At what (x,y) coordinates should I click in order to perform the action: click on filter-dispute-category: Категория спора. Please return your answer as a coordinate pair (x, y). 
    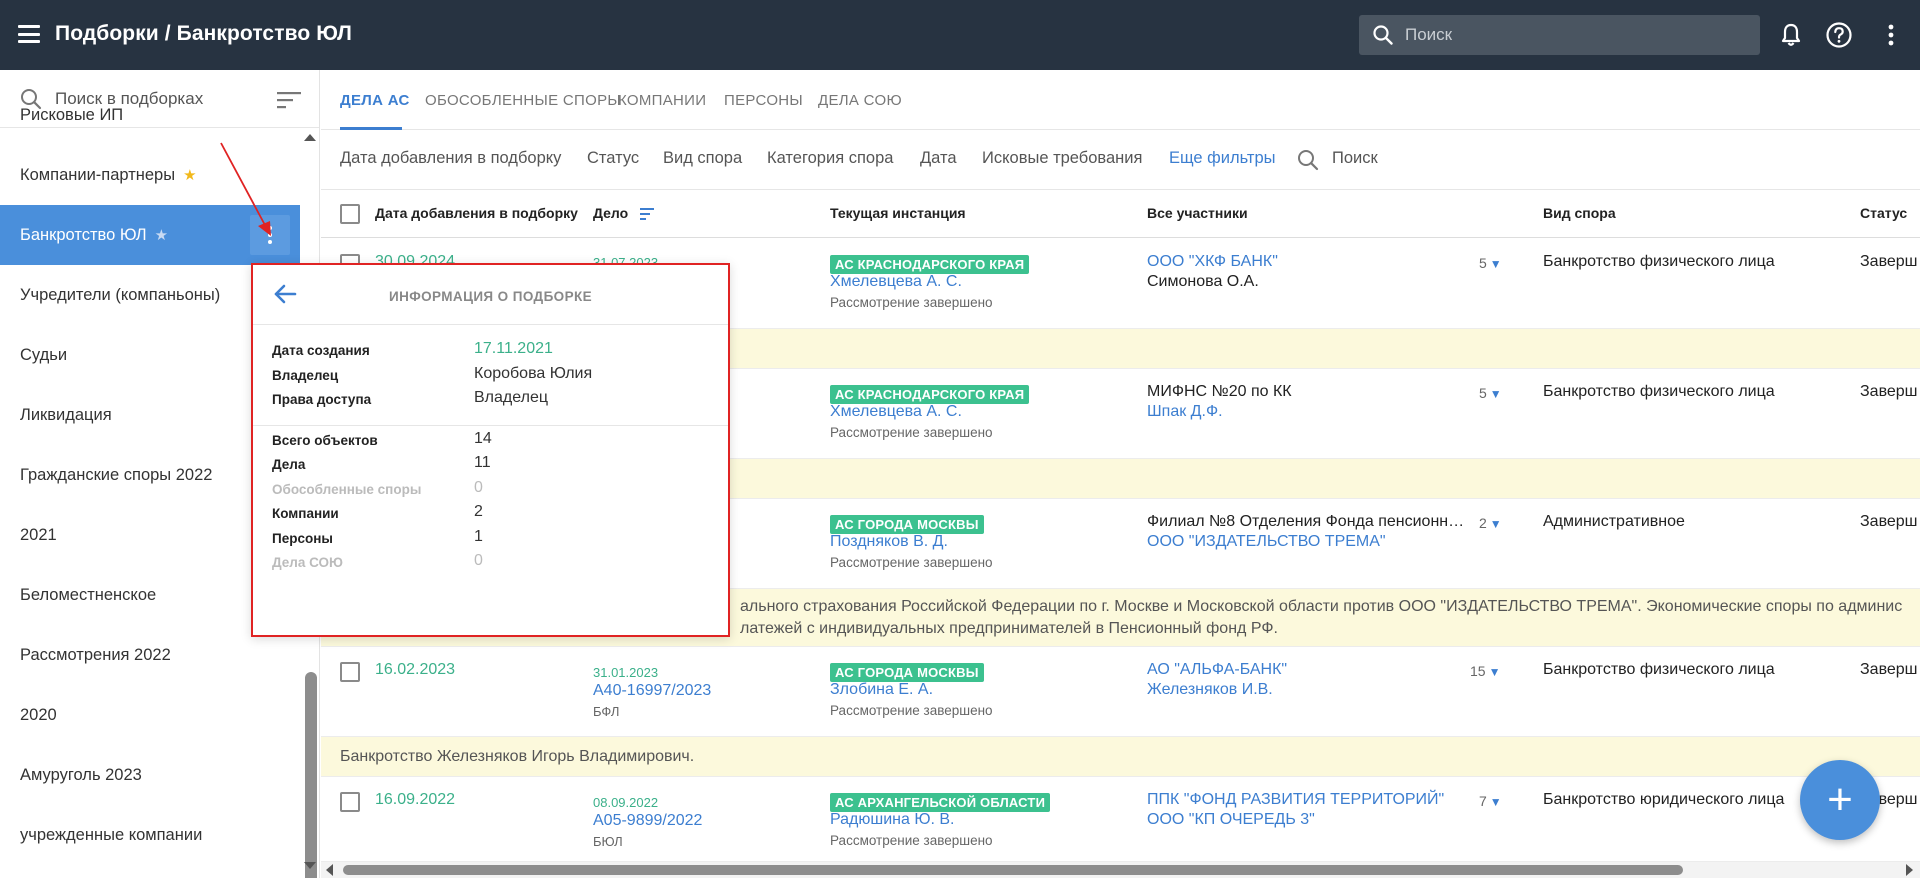
    Looking at the image, I should click on (830, 158).